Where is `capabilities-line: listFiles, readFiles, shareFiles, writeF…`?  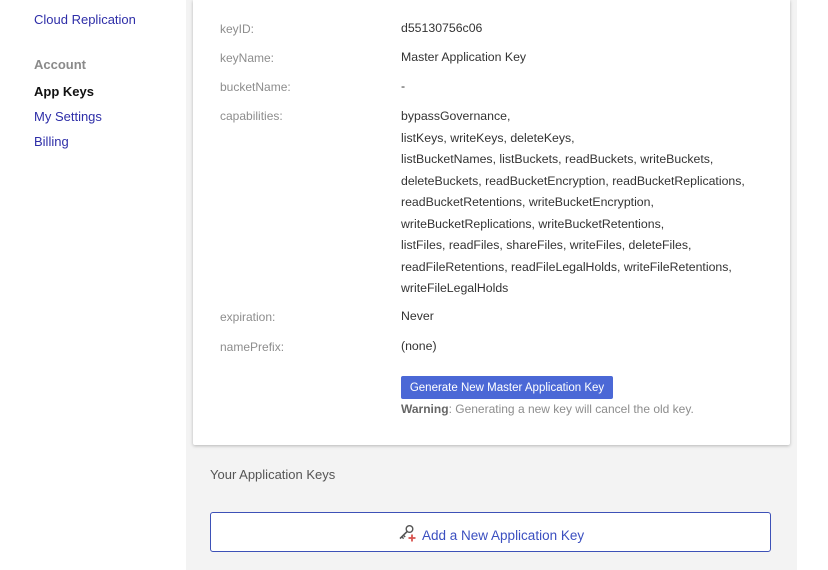 capabilities-line: listFiles, readFiles, shareFiles, writeF… is located at coordinates (546, 245).